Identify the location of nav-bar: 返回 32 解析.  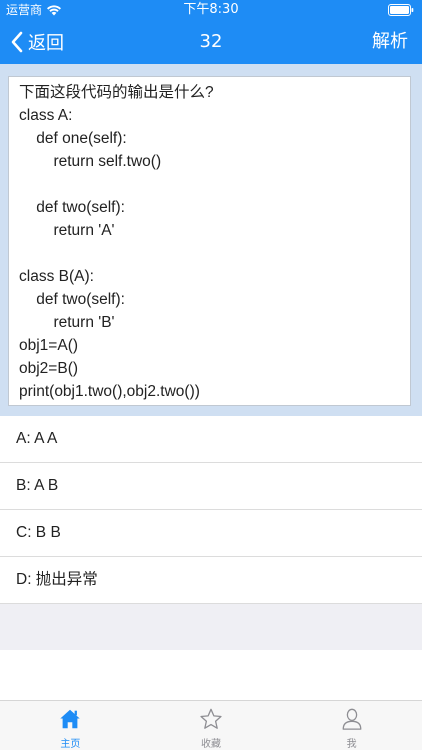
(211, 42).